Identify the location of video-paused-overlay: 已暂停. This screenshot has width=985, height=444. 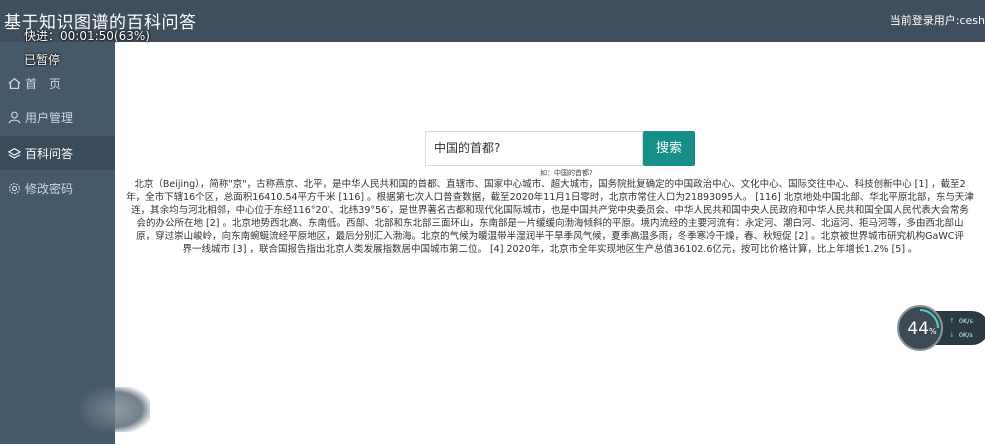
(42, 60).